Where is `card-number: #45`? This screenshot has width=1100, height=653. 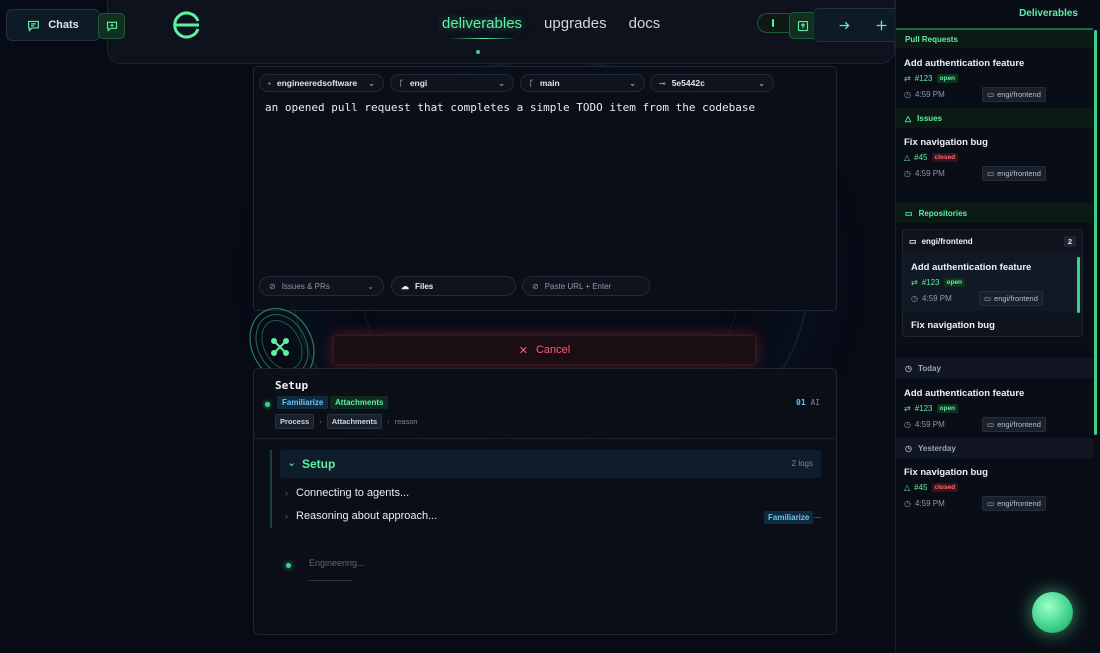
card-number: #45 is located at coordinates (921, 487).